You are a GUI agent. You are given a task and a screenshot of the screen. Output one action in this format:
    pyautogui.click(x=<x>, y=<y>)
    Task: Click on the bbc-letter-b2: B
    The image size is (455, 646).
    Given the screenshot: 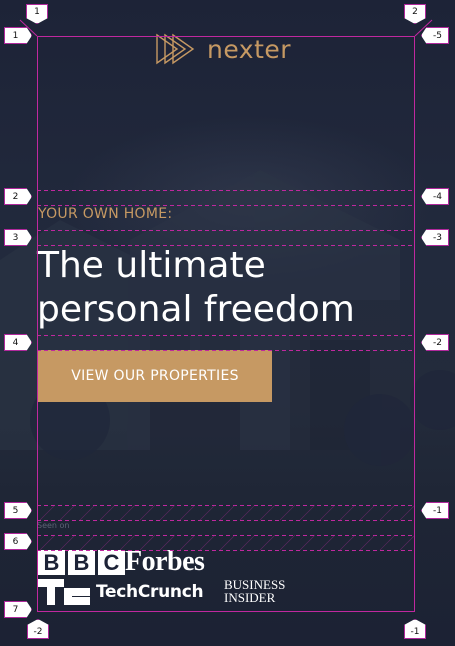 What is the action you would take?
    pyautogui.click(x=81, y=562)
    